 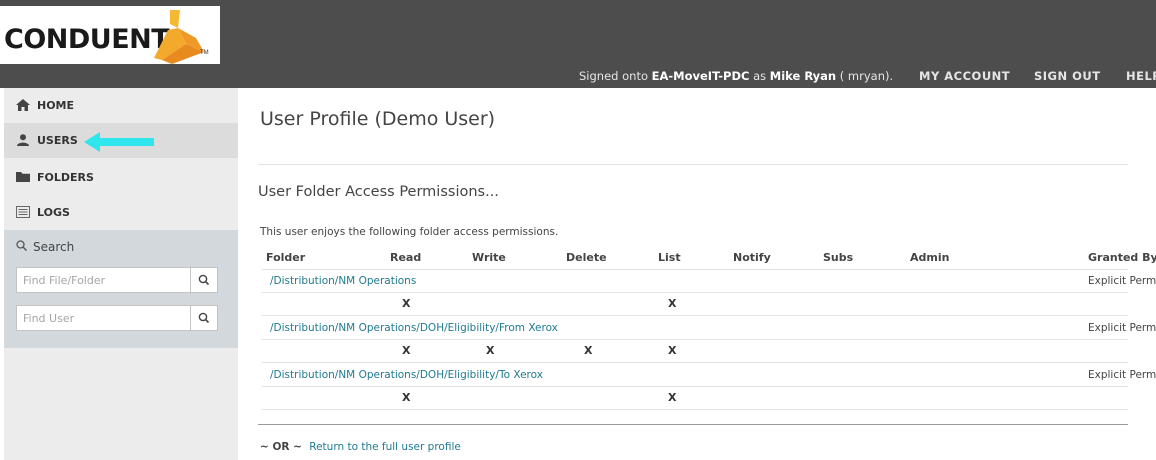 I want to click on column-header-subs: Subs, so click(x=838, y=257).